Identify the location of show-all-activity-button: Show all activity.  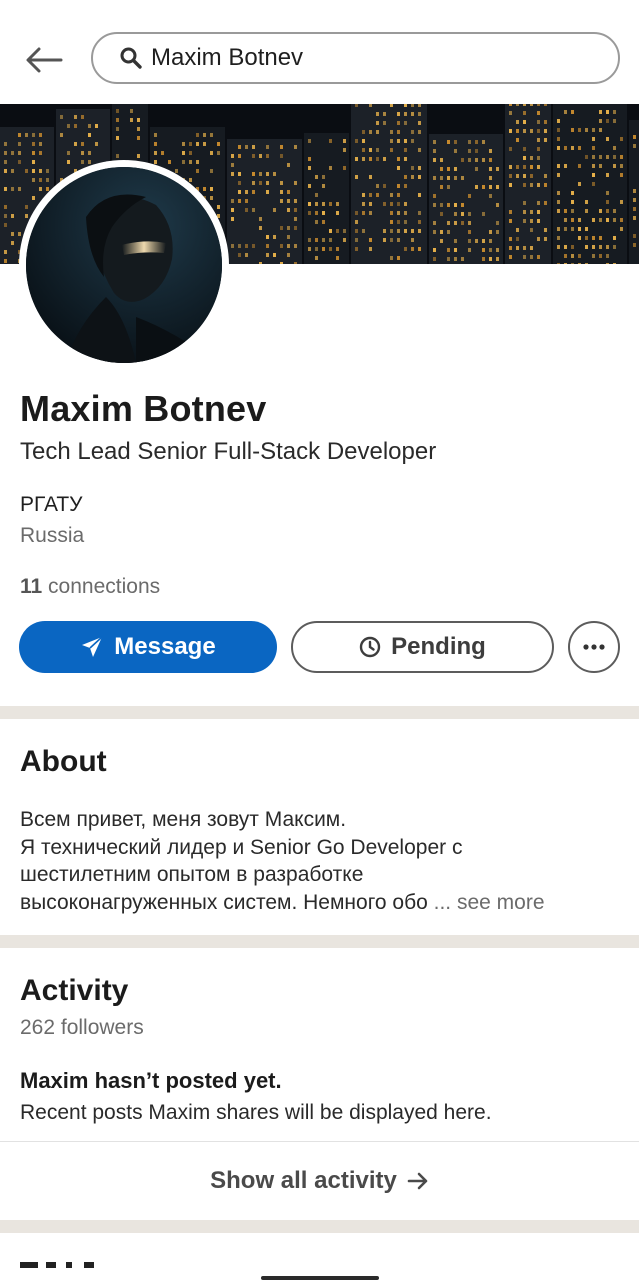
(319, 1181).